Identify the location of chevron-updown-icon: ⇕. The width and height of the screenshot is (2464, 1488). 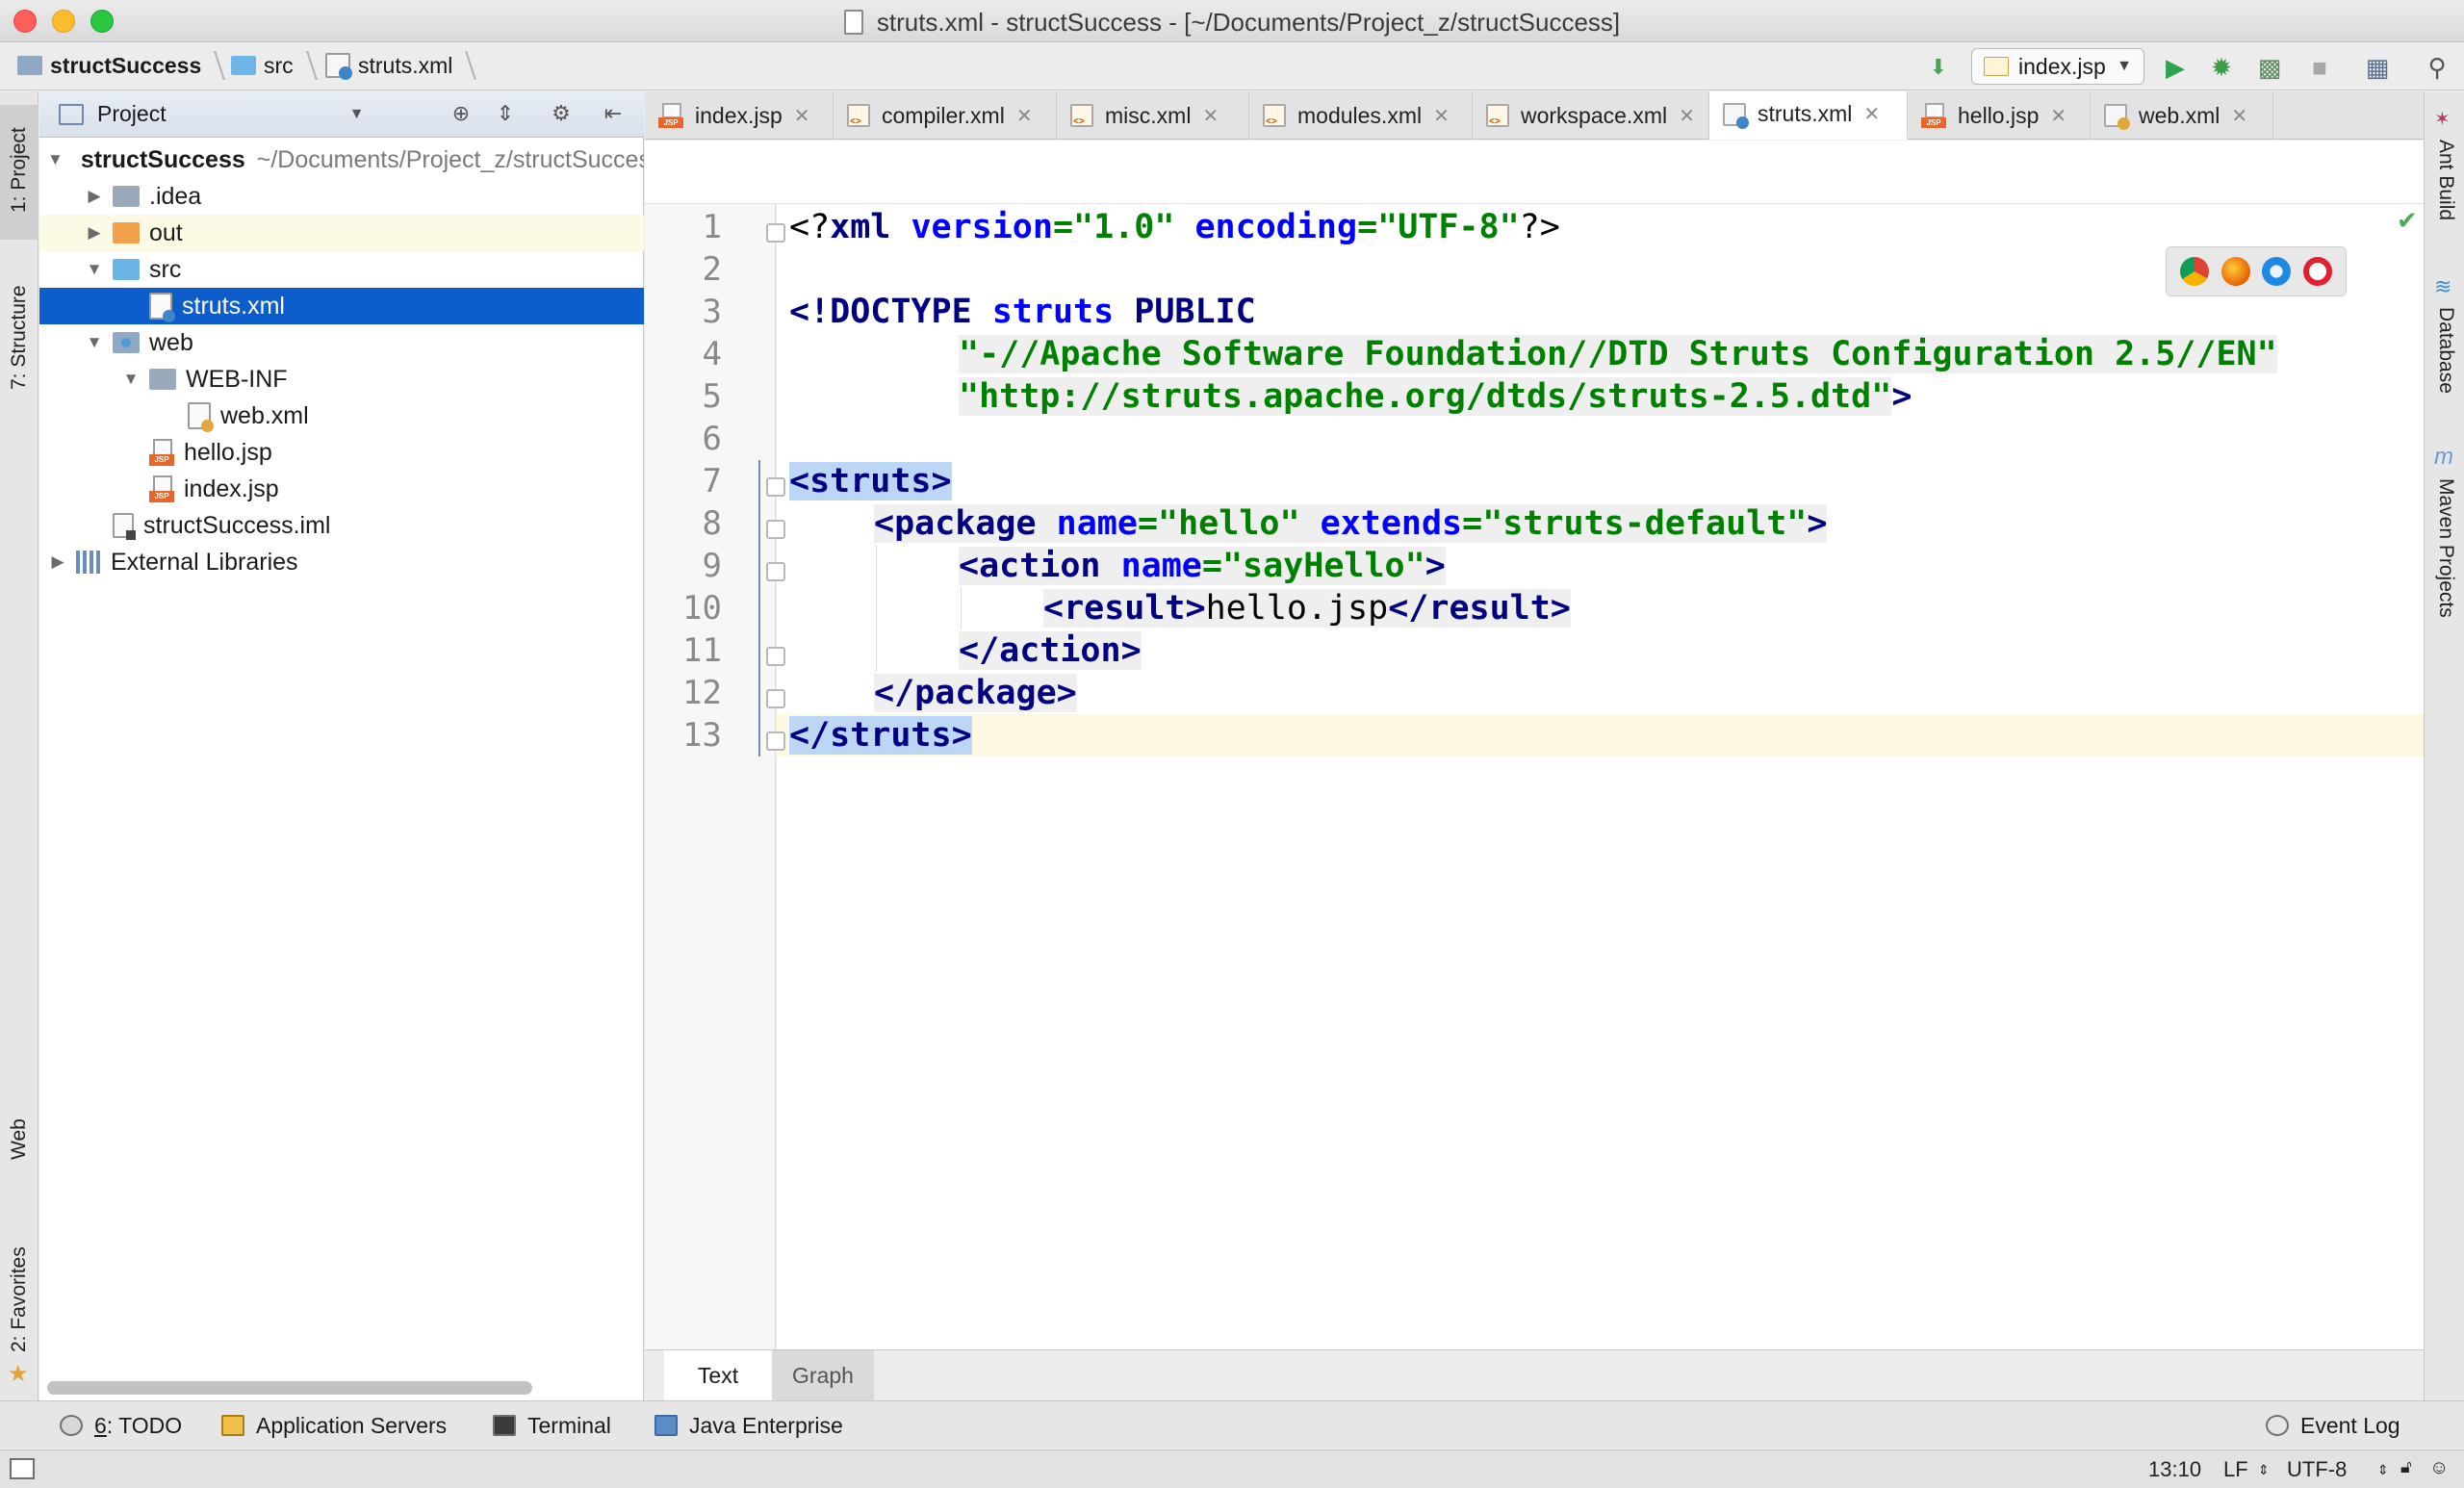
(2264, 1470).